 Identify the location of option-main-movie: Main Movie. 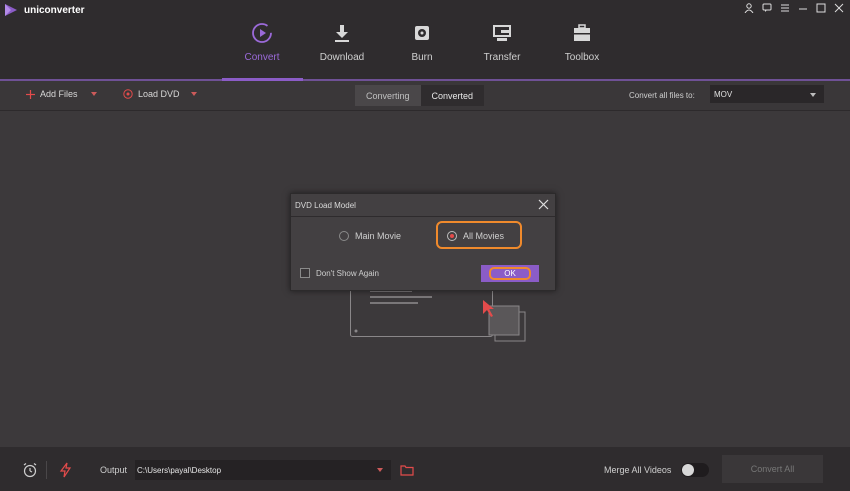
(370, 236).